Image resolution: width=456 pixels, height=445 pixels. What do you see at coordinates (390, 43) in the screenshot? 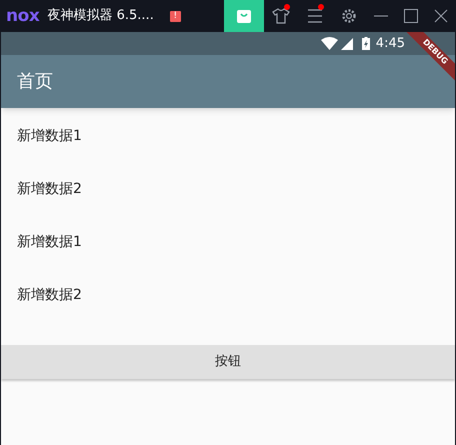
I see `status-time: 4:45` at bounding box center [390, 43].